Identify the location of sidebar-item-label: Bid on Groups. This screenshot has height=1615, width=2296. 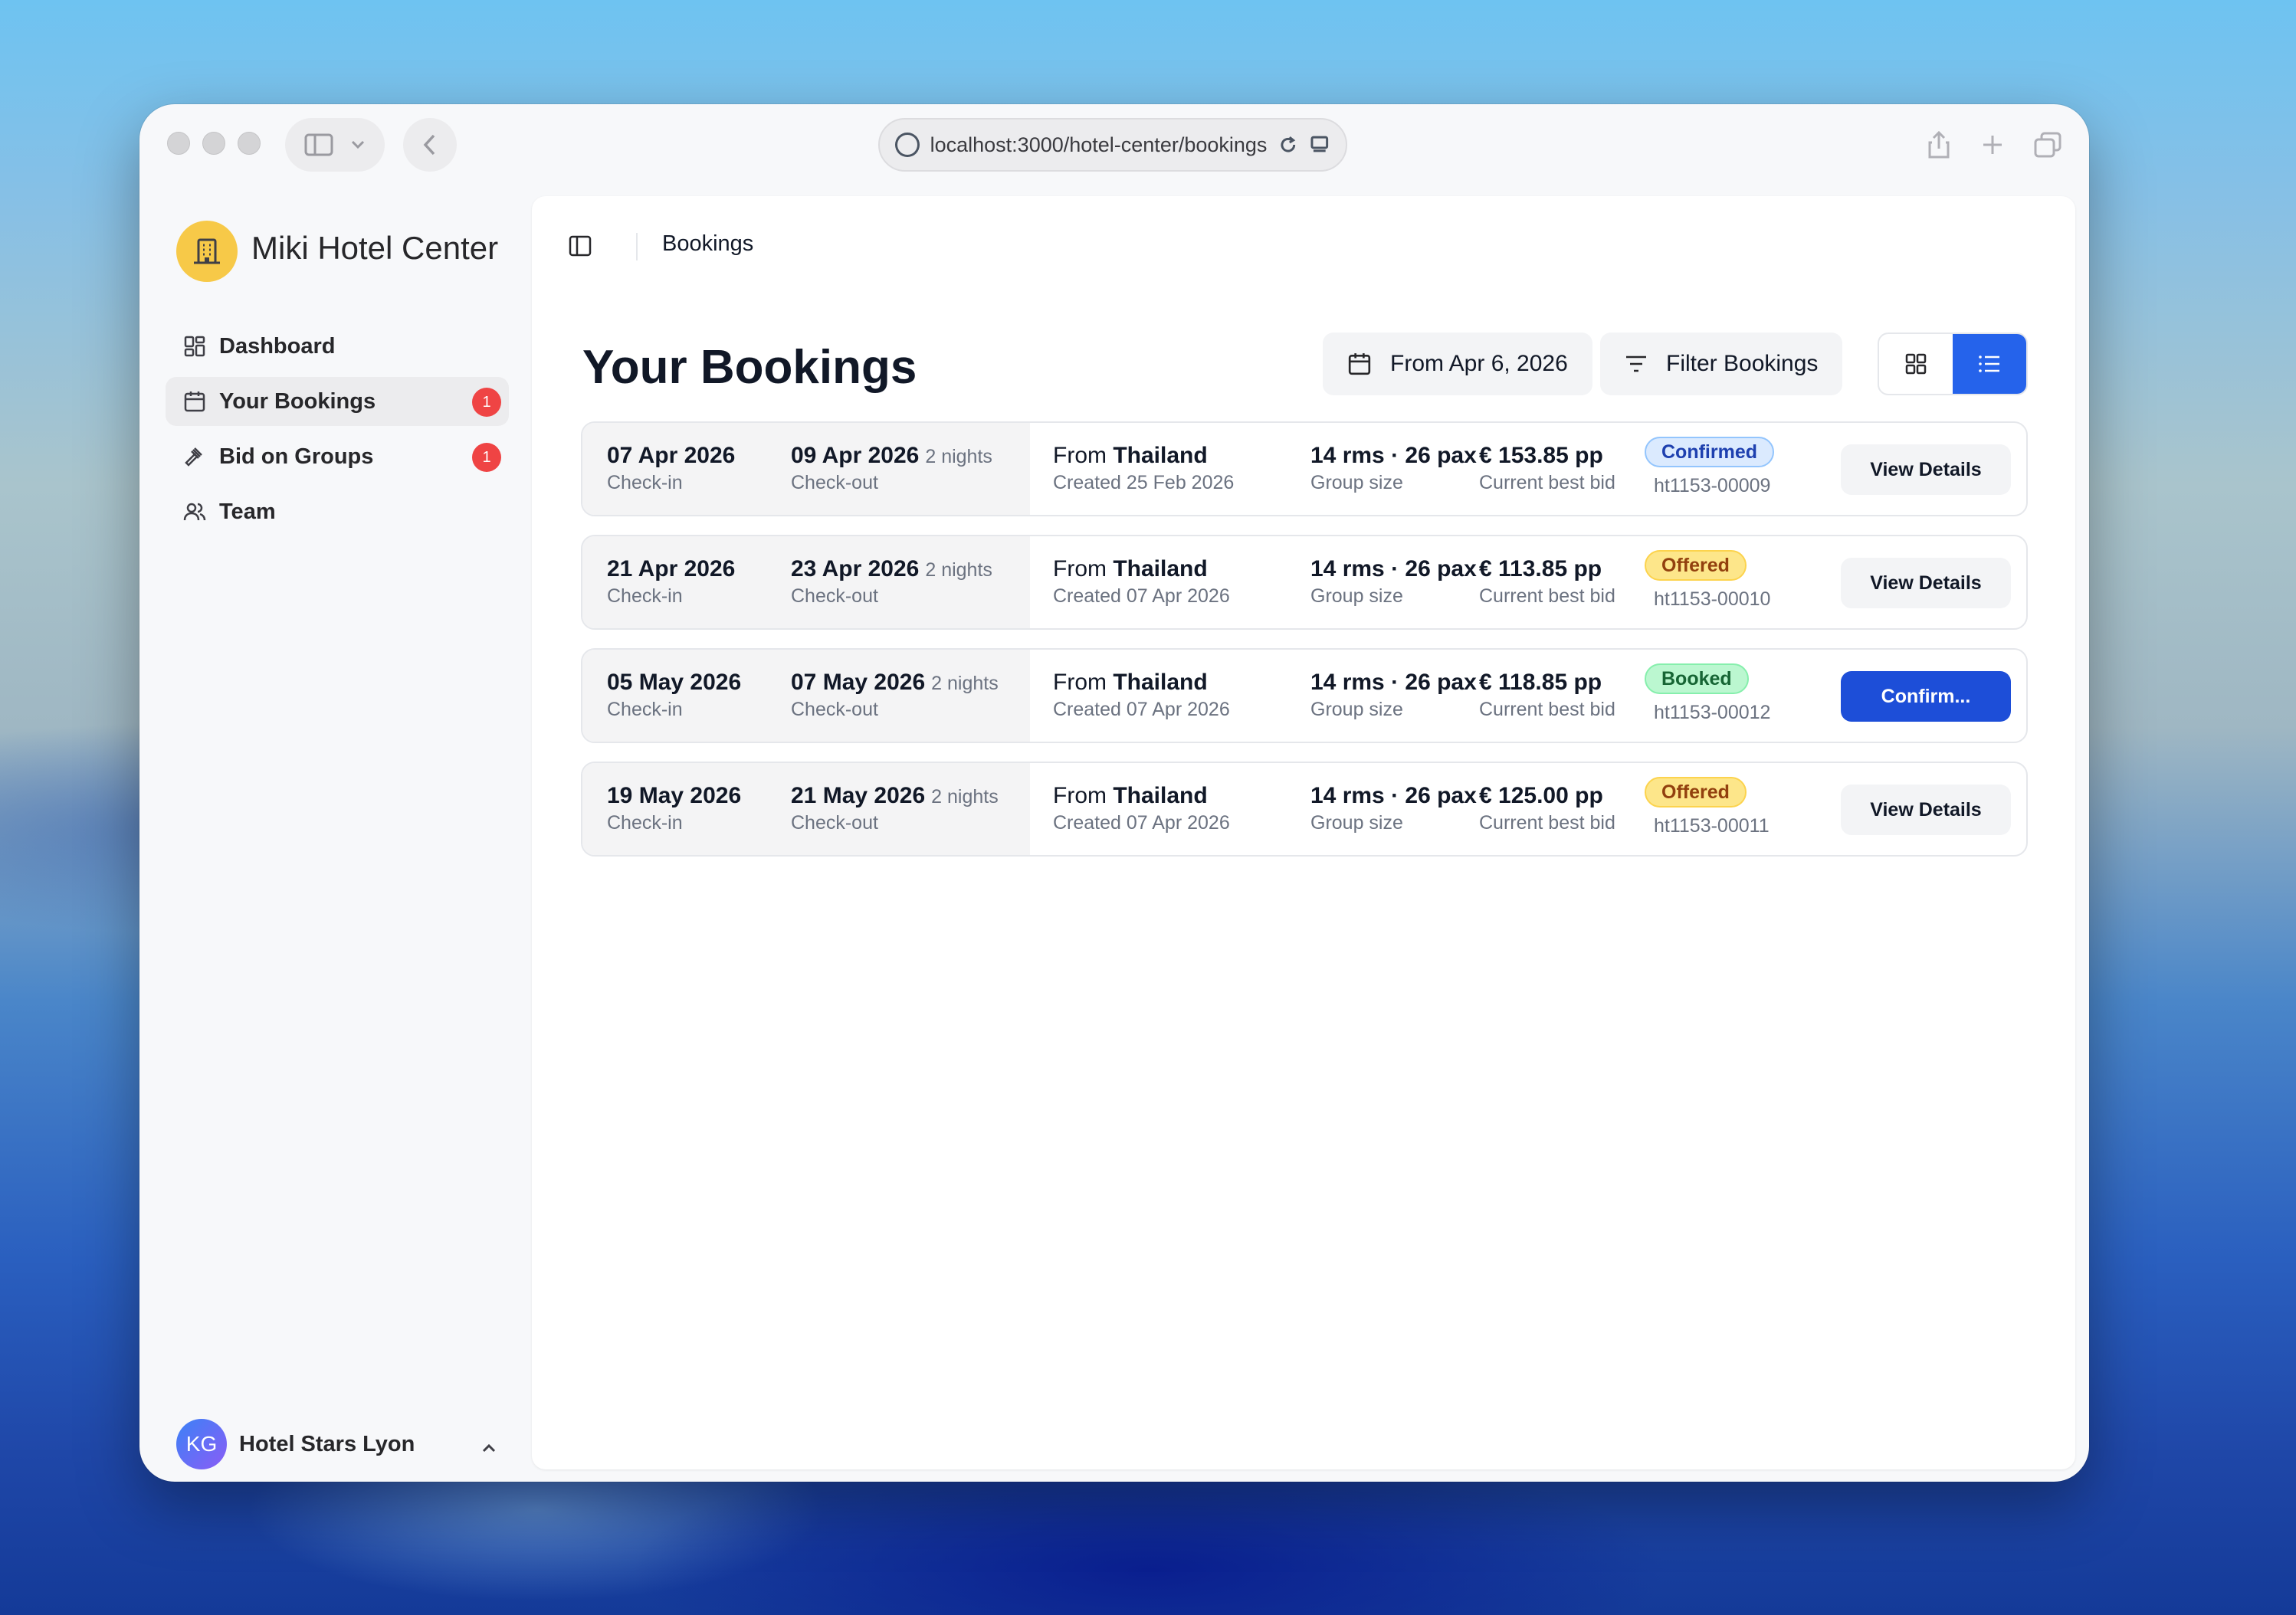
(296, 456).